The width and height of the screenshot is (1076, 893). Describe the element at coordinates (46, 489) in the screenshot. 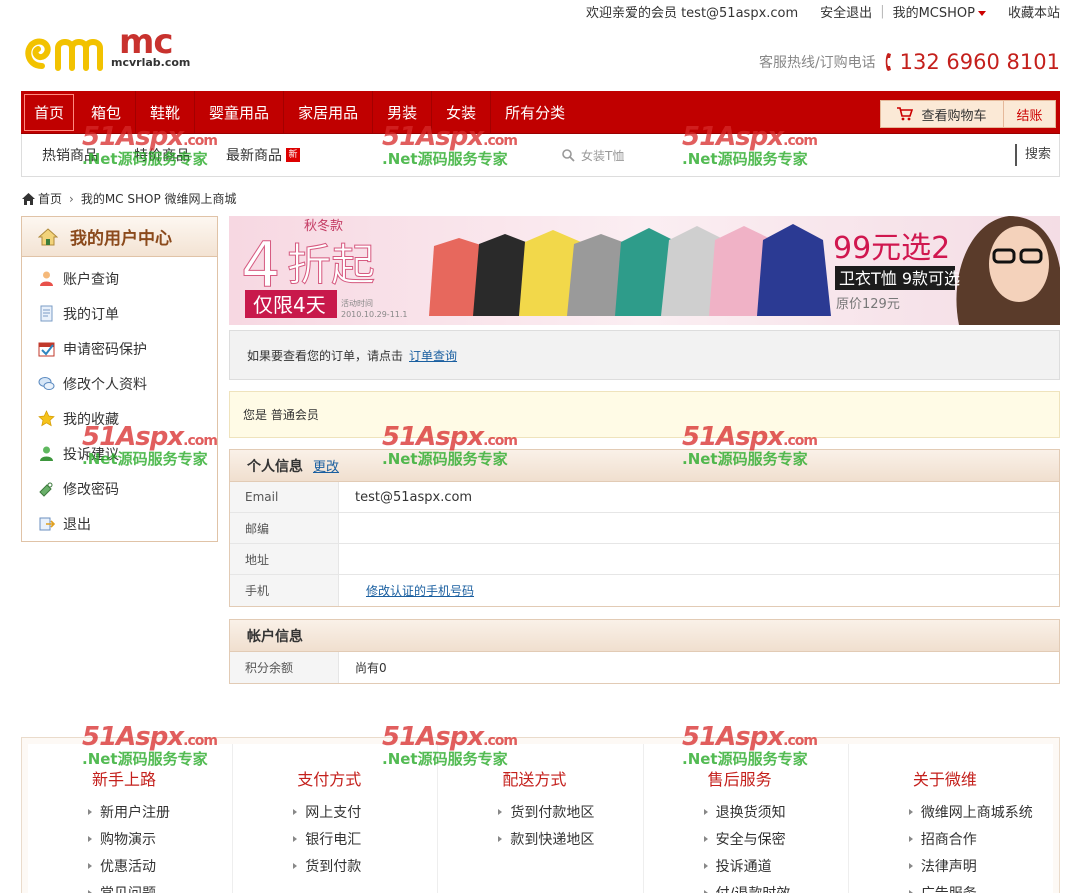

I see `key-icon` at that location.